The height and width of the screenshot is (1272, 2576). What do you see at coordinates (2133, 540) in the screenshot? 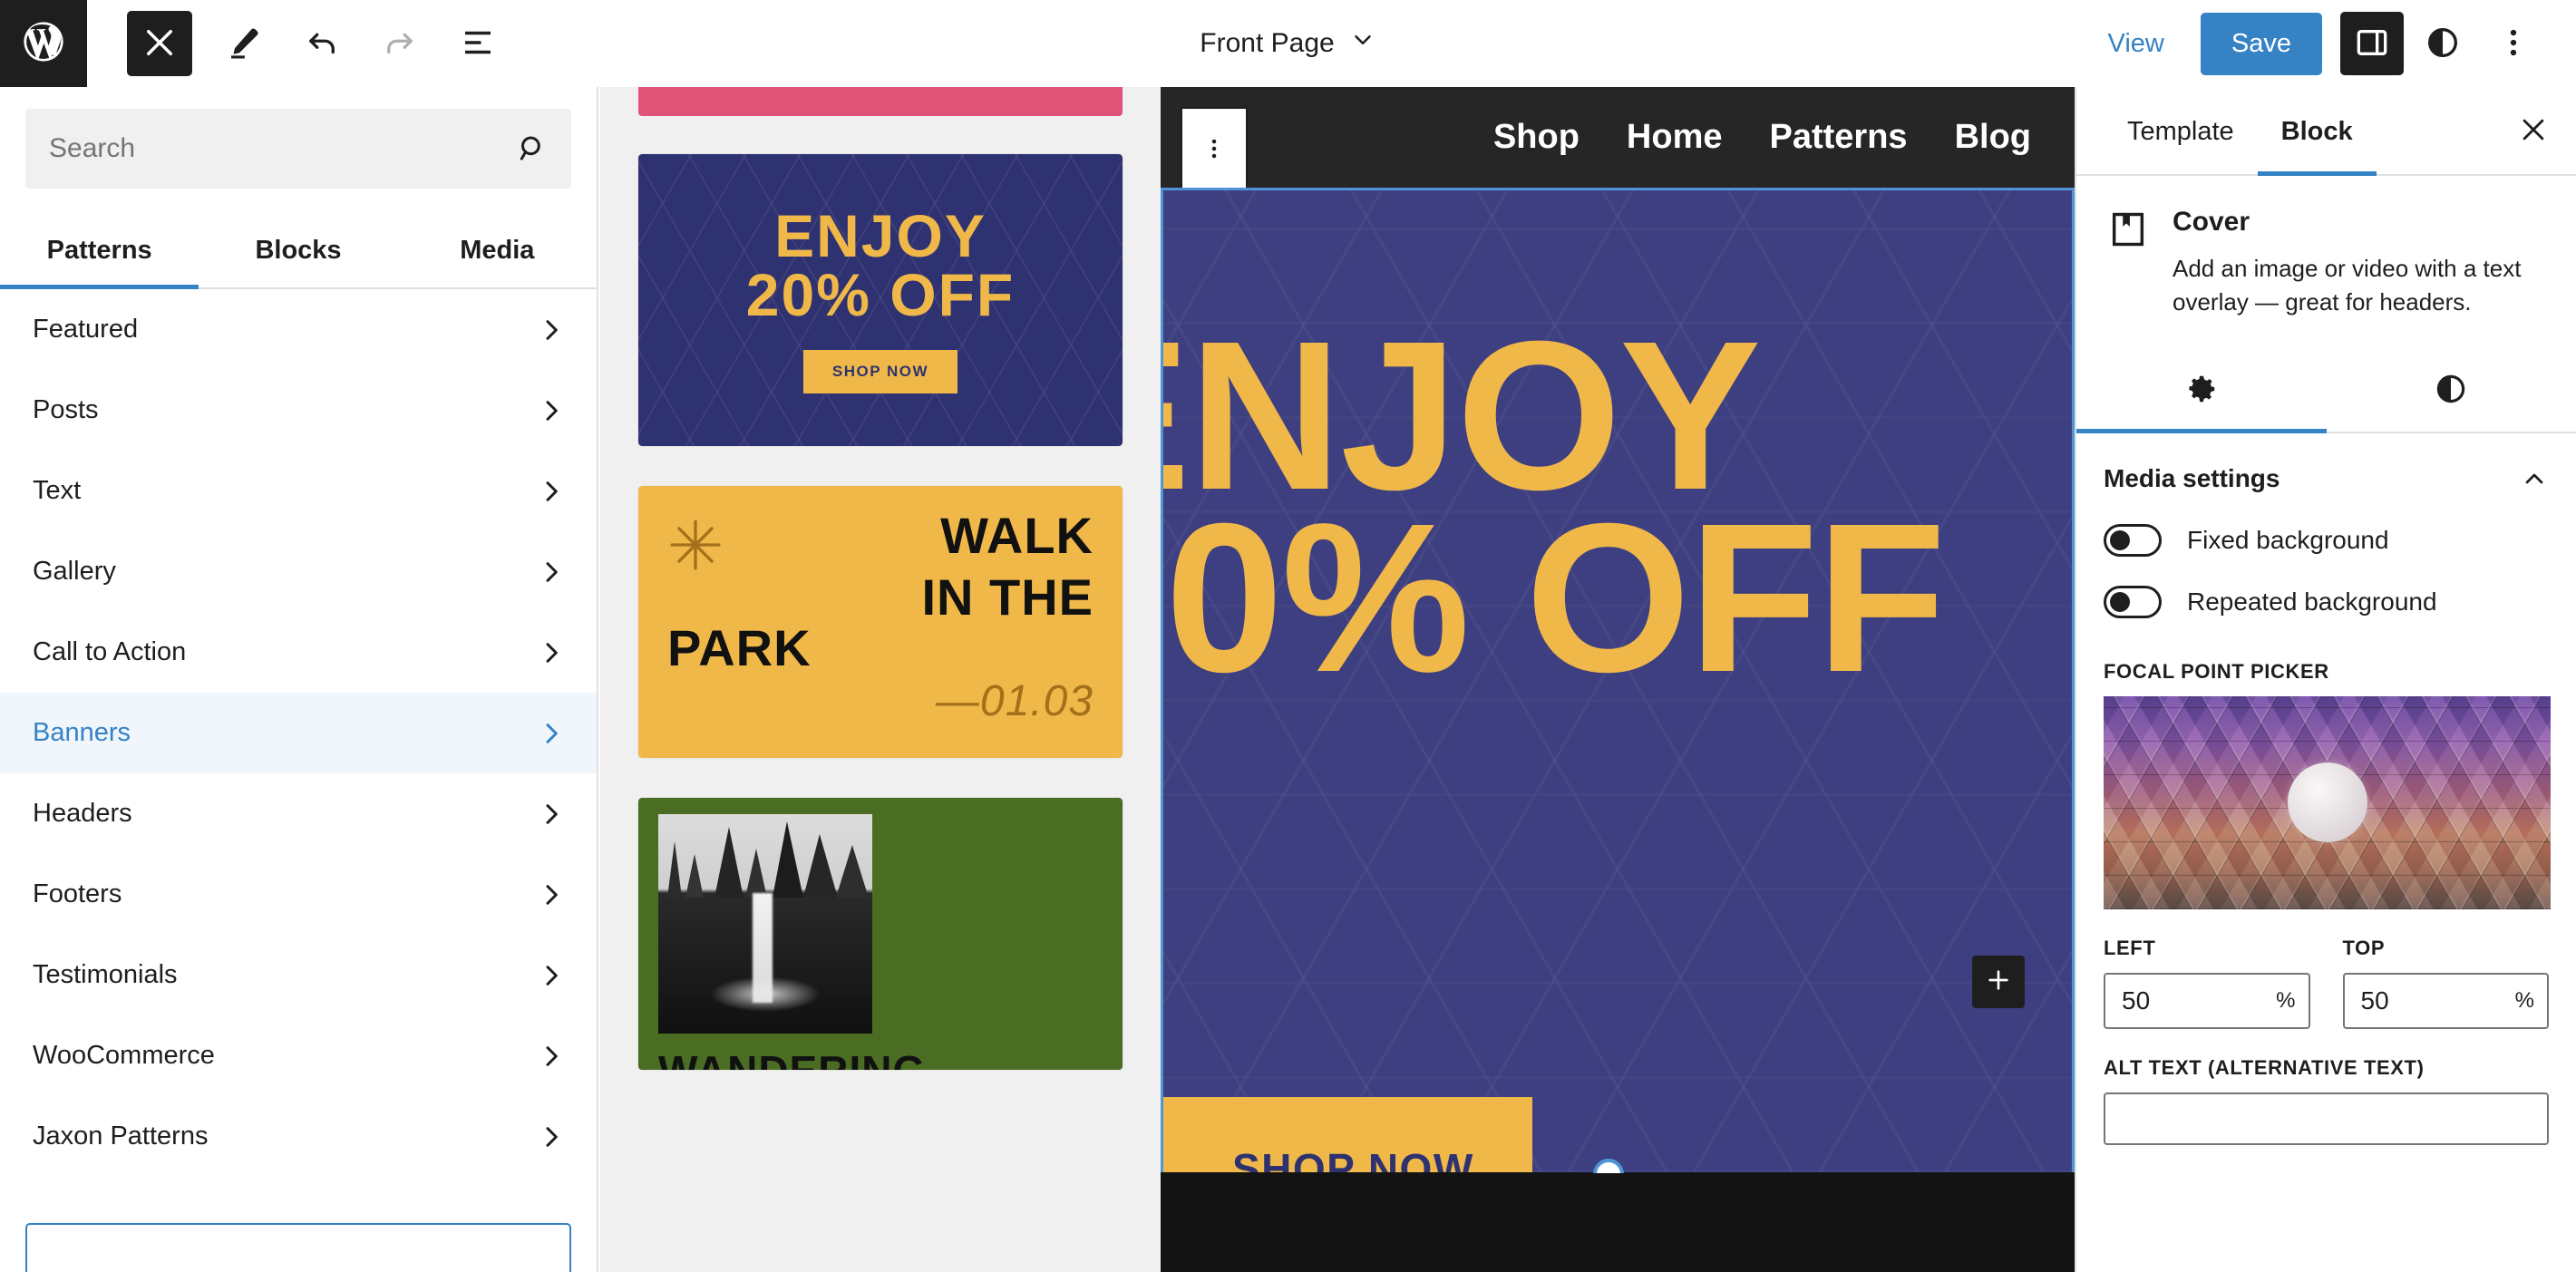
I see `fixed-background-toggle` at bounding box center [2133, 540].